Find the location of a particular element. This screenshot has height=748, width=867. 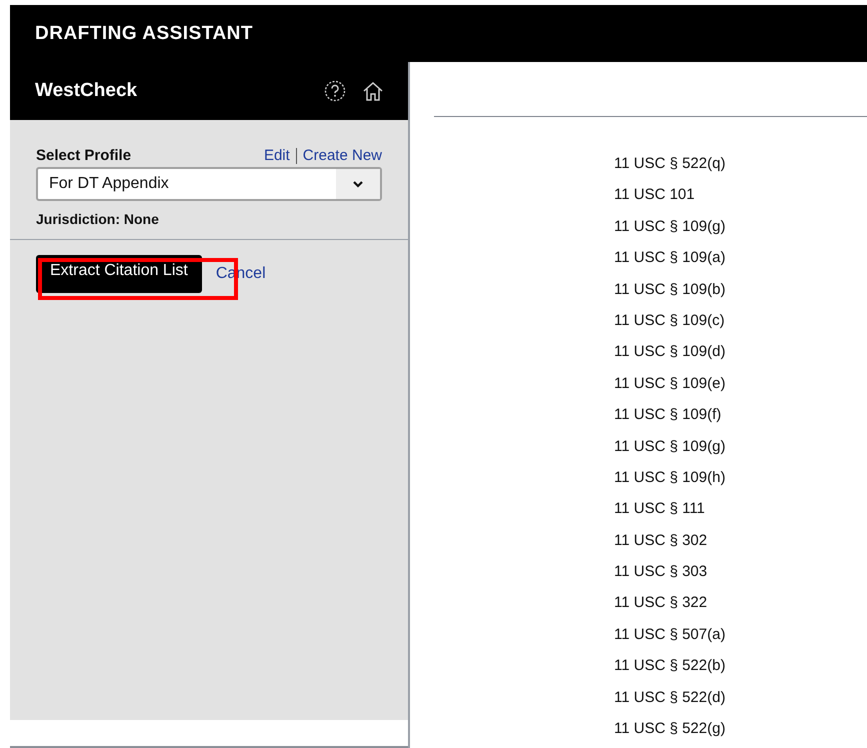

citation-text: 11 USC § 522(b) is located at coordinates (670, 666).